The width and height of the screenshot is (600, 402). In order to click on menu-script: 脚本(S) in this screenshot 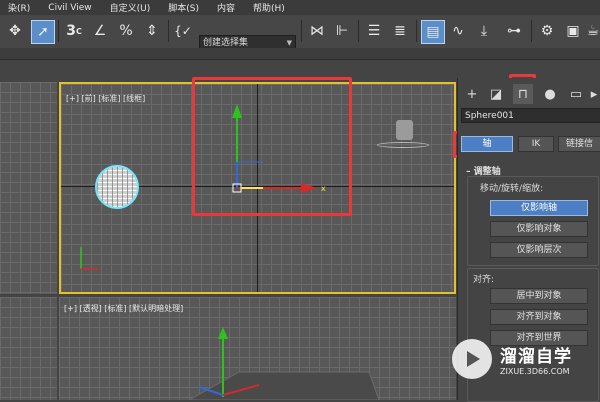, I will do `click(183, 7)`.